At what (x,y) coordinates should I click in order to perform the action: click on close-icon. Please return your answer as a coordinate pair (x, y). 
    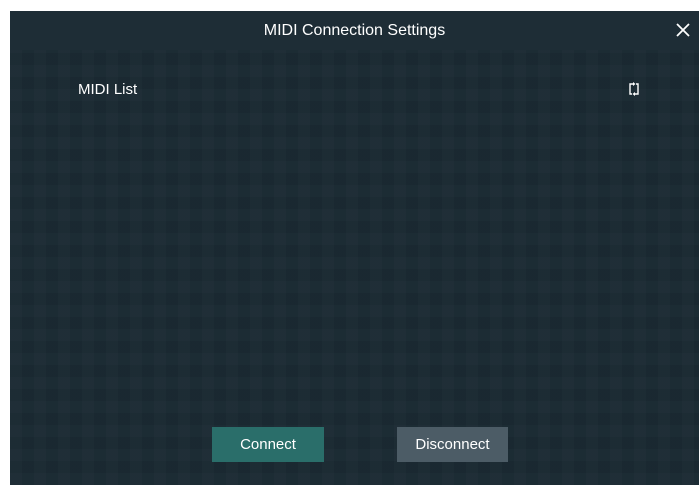
    Looking at the image, I should click on (683, 30).